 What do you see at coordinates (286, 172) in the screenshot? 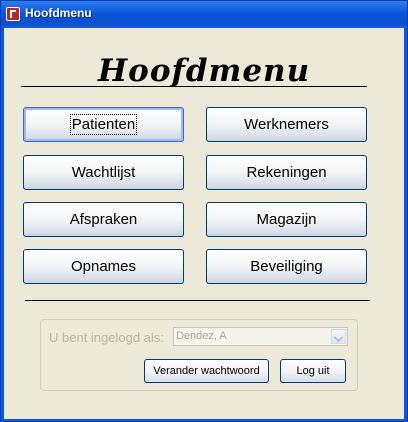
I see `rekeningen-button: Rekeningen` at bounding box center [286, 172].